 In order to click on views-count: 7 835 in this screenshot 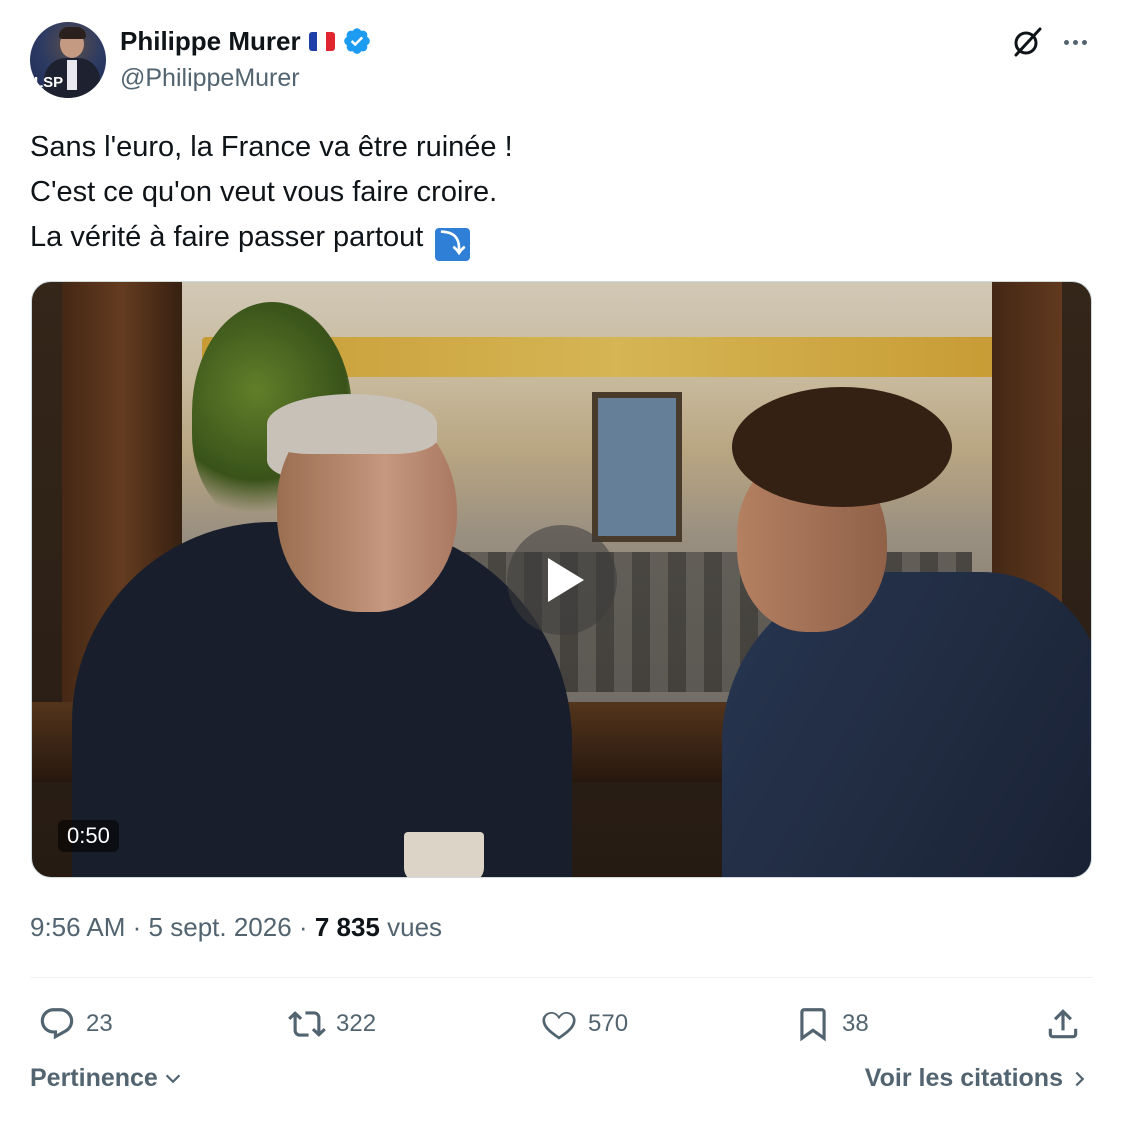, I will do `click(347, 927)`.